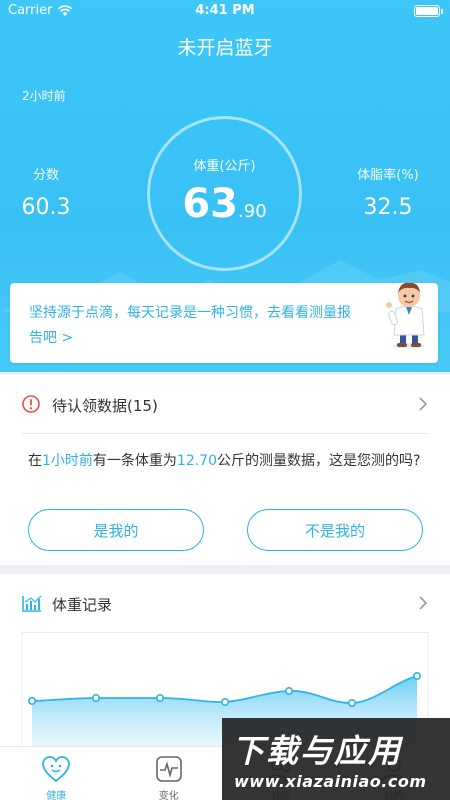  Describe the element at coordinates (134, 461) in the screenshot. I see `msg-mid: 有一条体重为` at that location.